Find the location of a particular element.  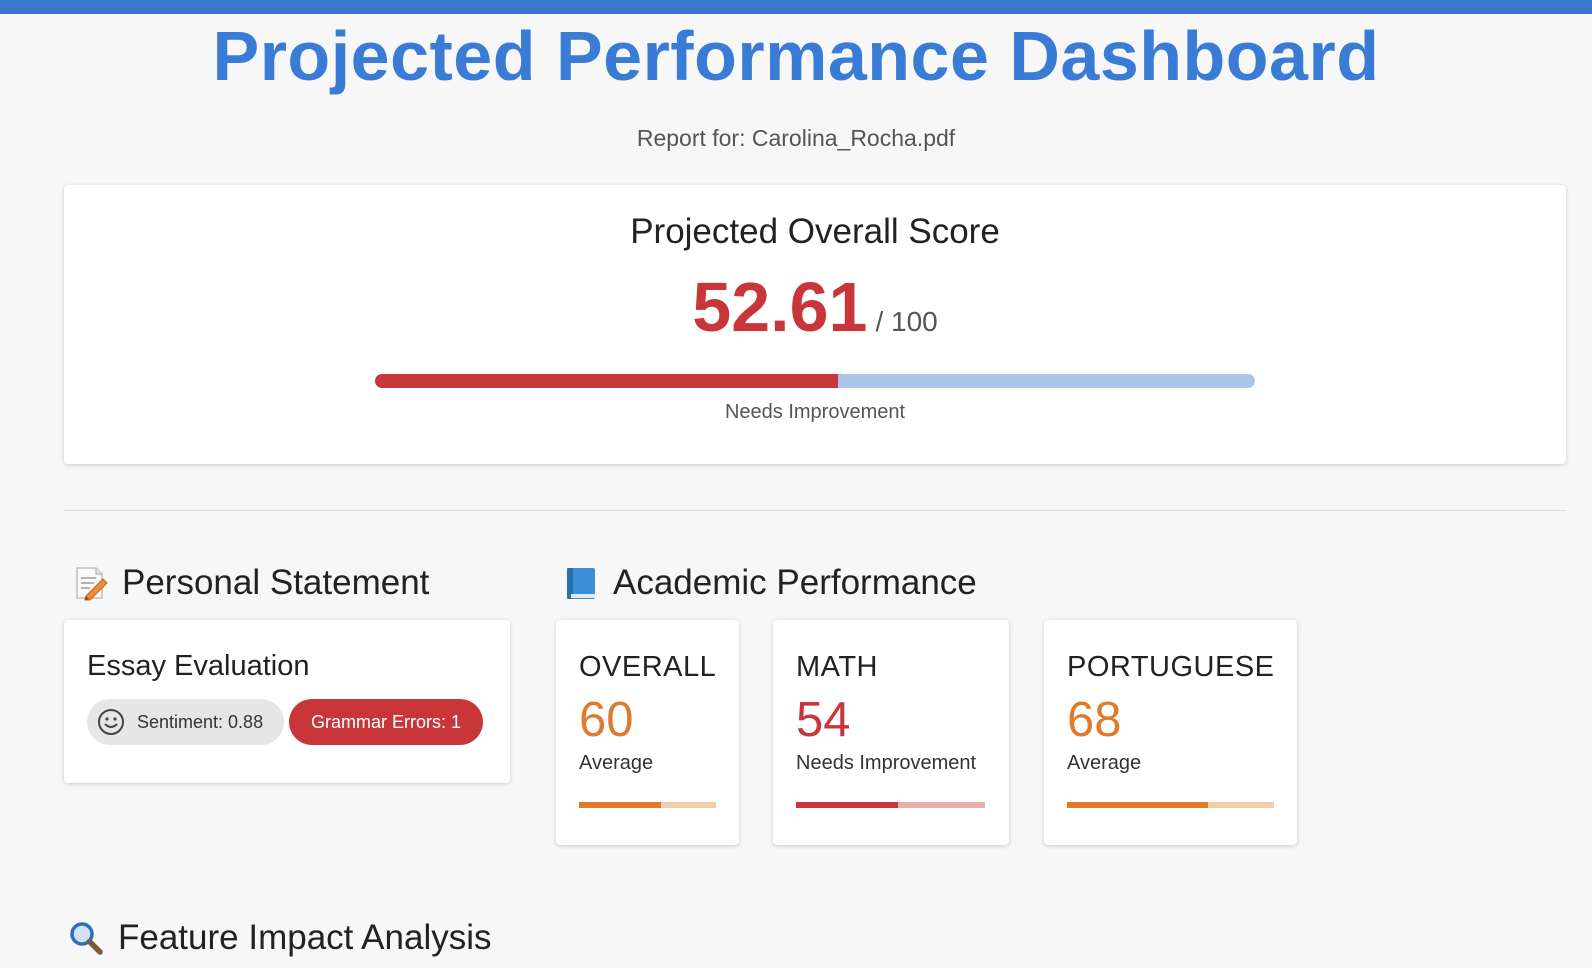

overall-score-status: Needs Improvement is located at coordinates (815, 412).